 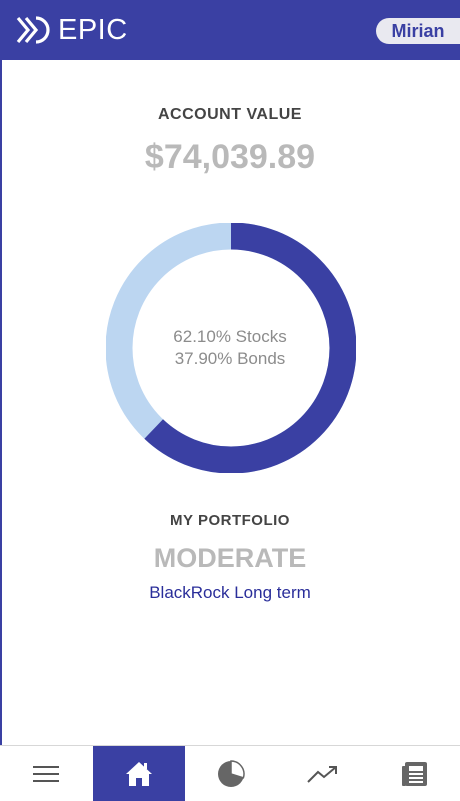 I want to click on logo-text: EPIC, so click(x=93, y=29).